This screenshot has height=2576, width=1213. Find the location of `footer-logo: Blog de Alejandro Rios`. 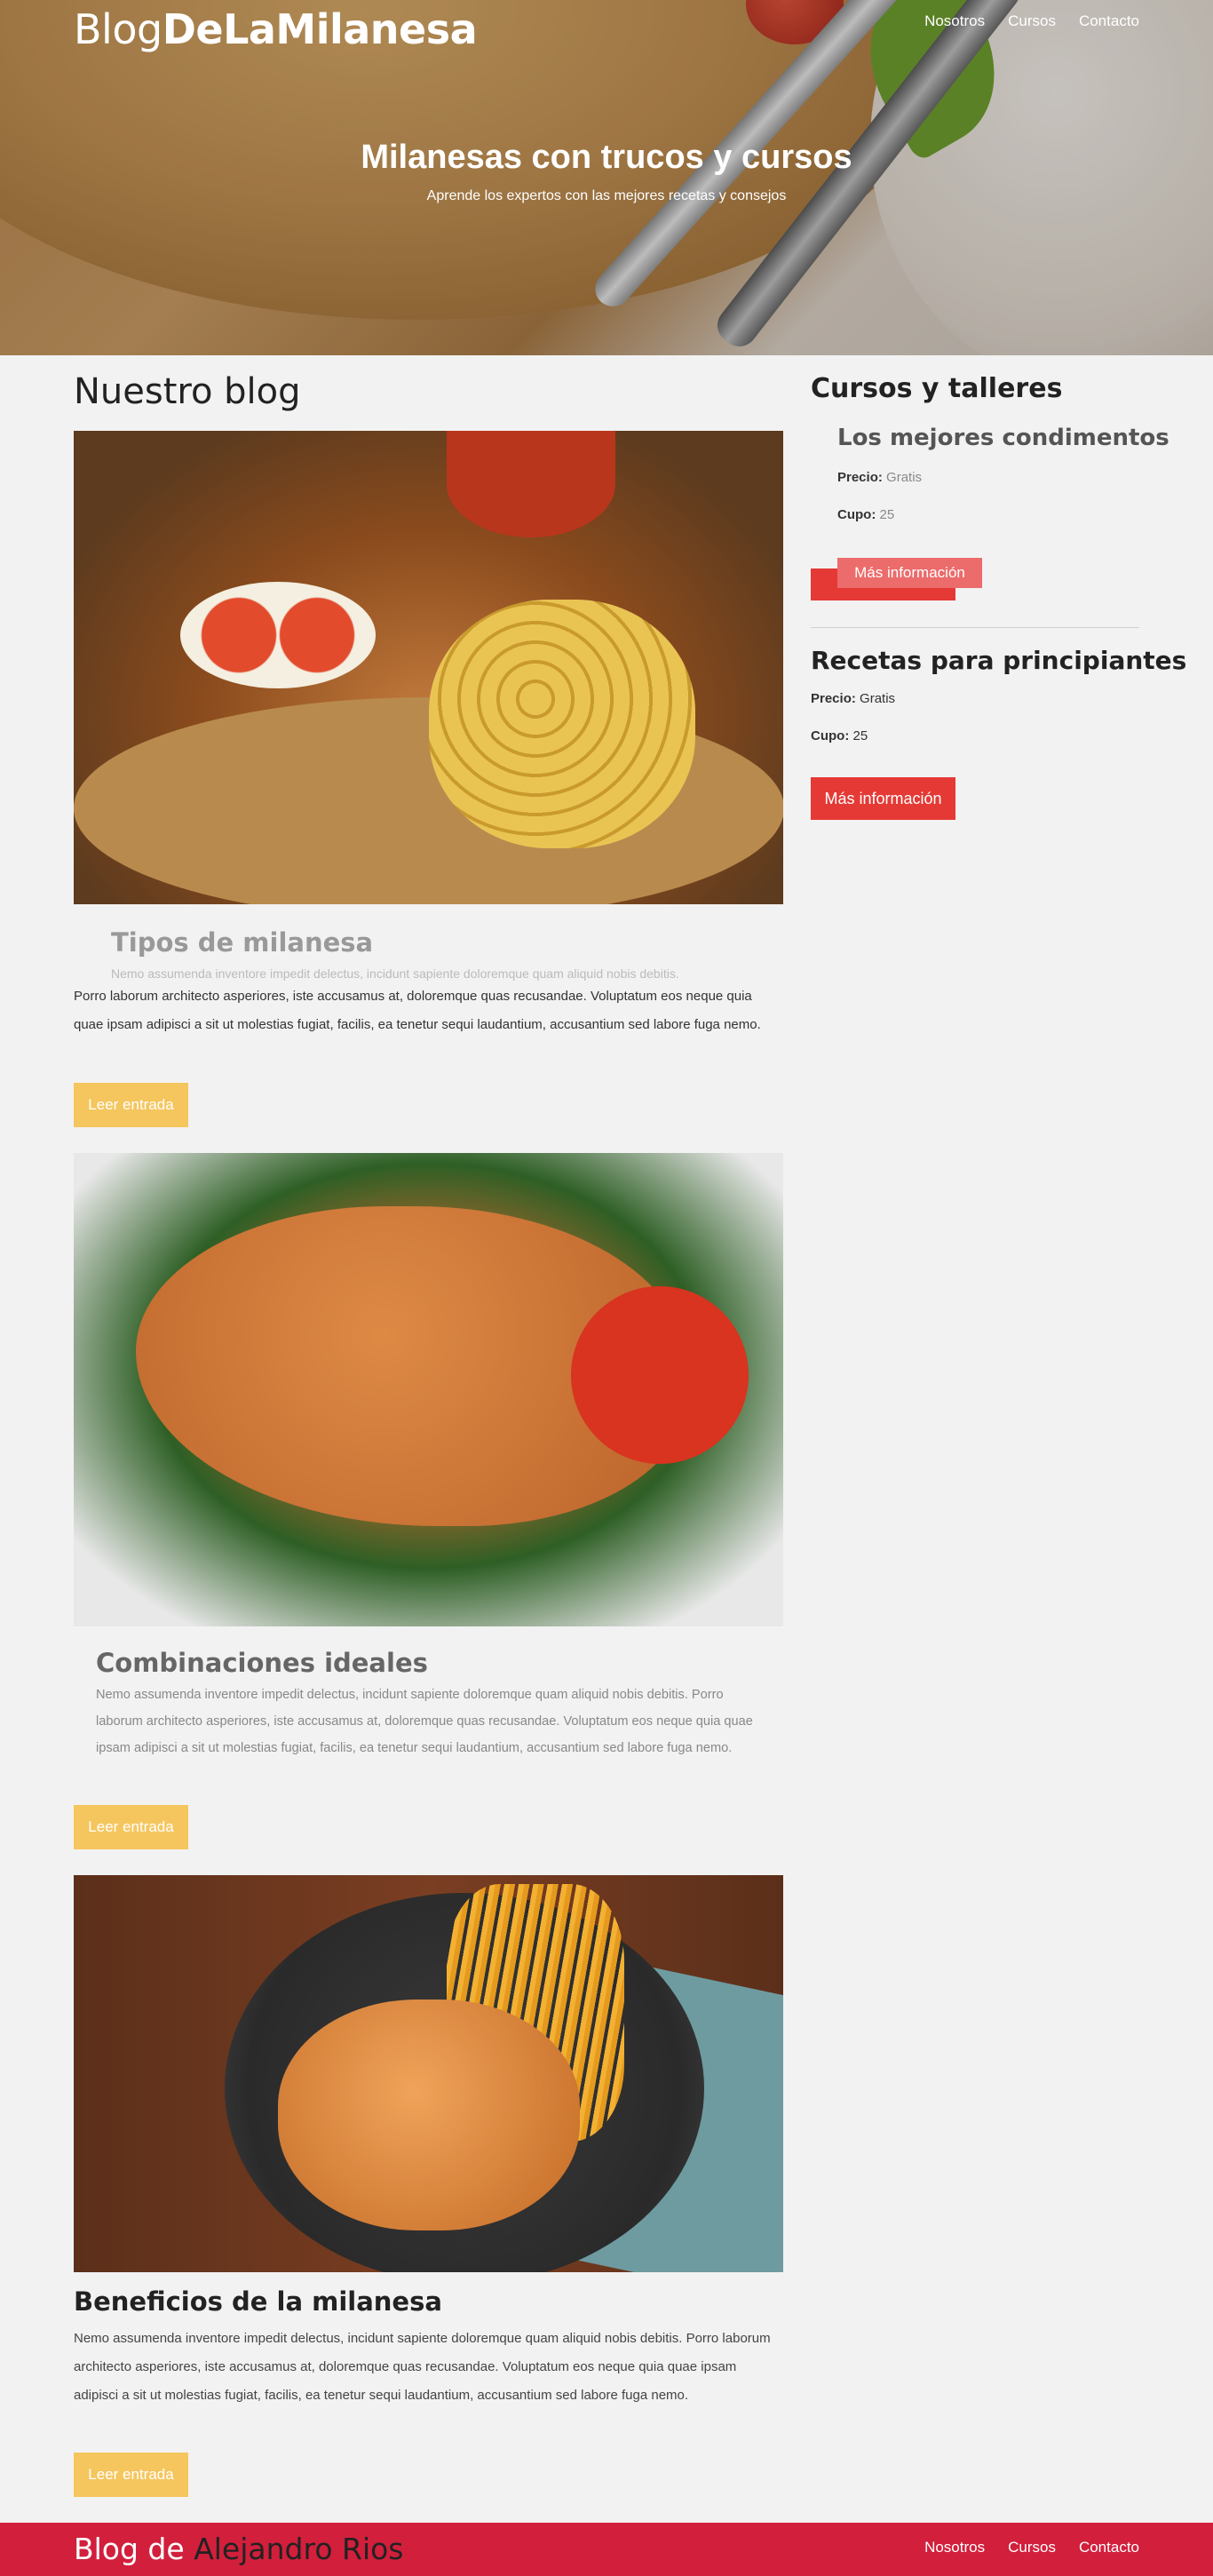

footer-logo: Blog de Alejandro Rios is located at coordinates (239, 2549).